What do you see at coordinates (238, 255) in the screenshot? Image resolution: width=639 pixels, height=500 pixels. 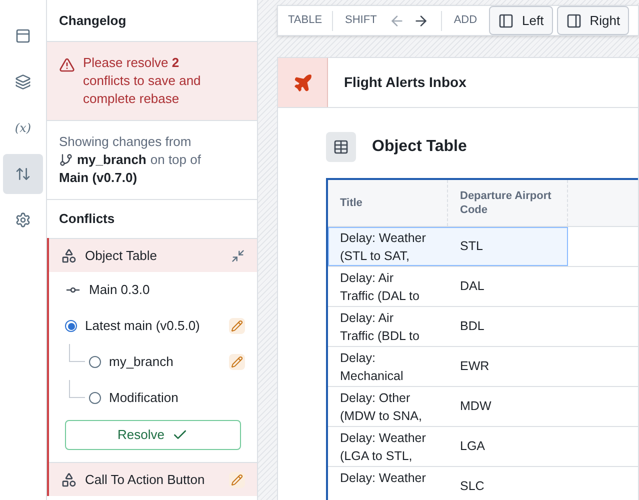 I see `collapse-icon` at bounding box center [238, 255].